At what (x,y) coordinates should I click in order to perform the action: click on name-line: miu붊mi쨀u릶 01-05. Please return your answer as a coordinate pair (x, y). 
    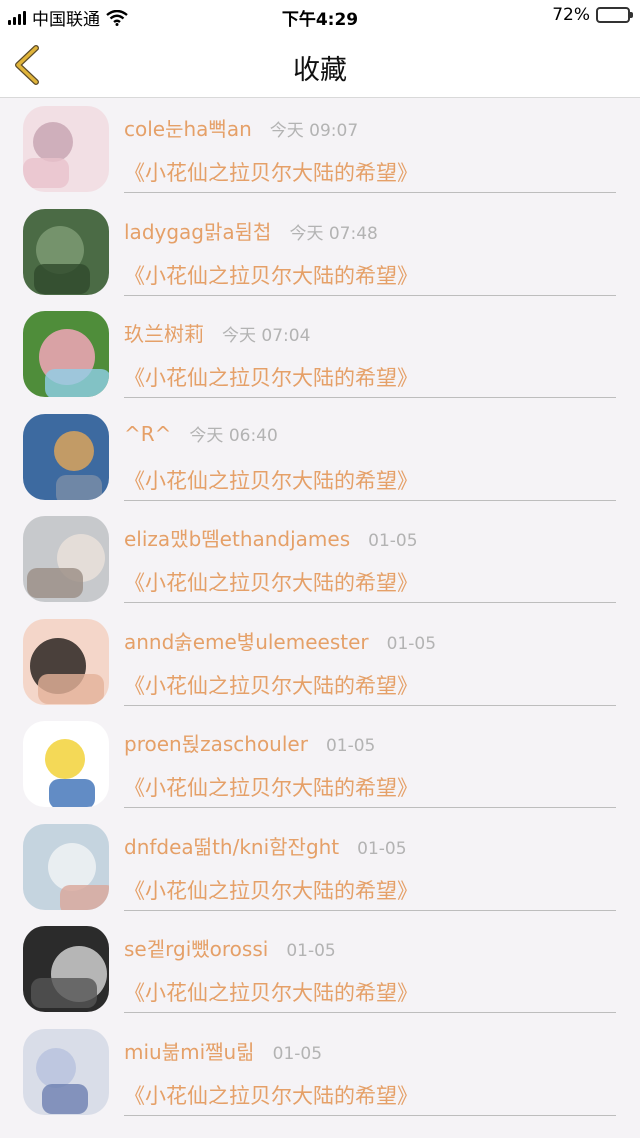
    Looking at the image, I should click on (223, 1050).